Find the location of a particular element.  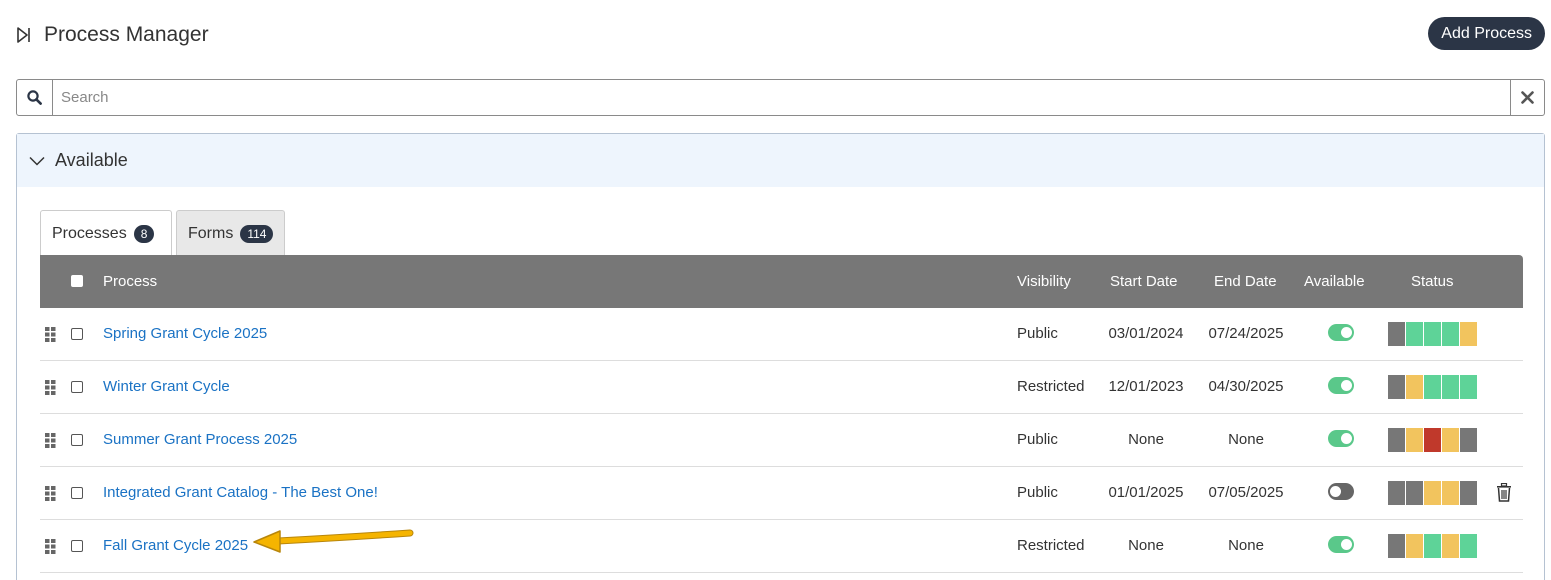

add-process-button: Add Process is located at coordinates (1486, 33).